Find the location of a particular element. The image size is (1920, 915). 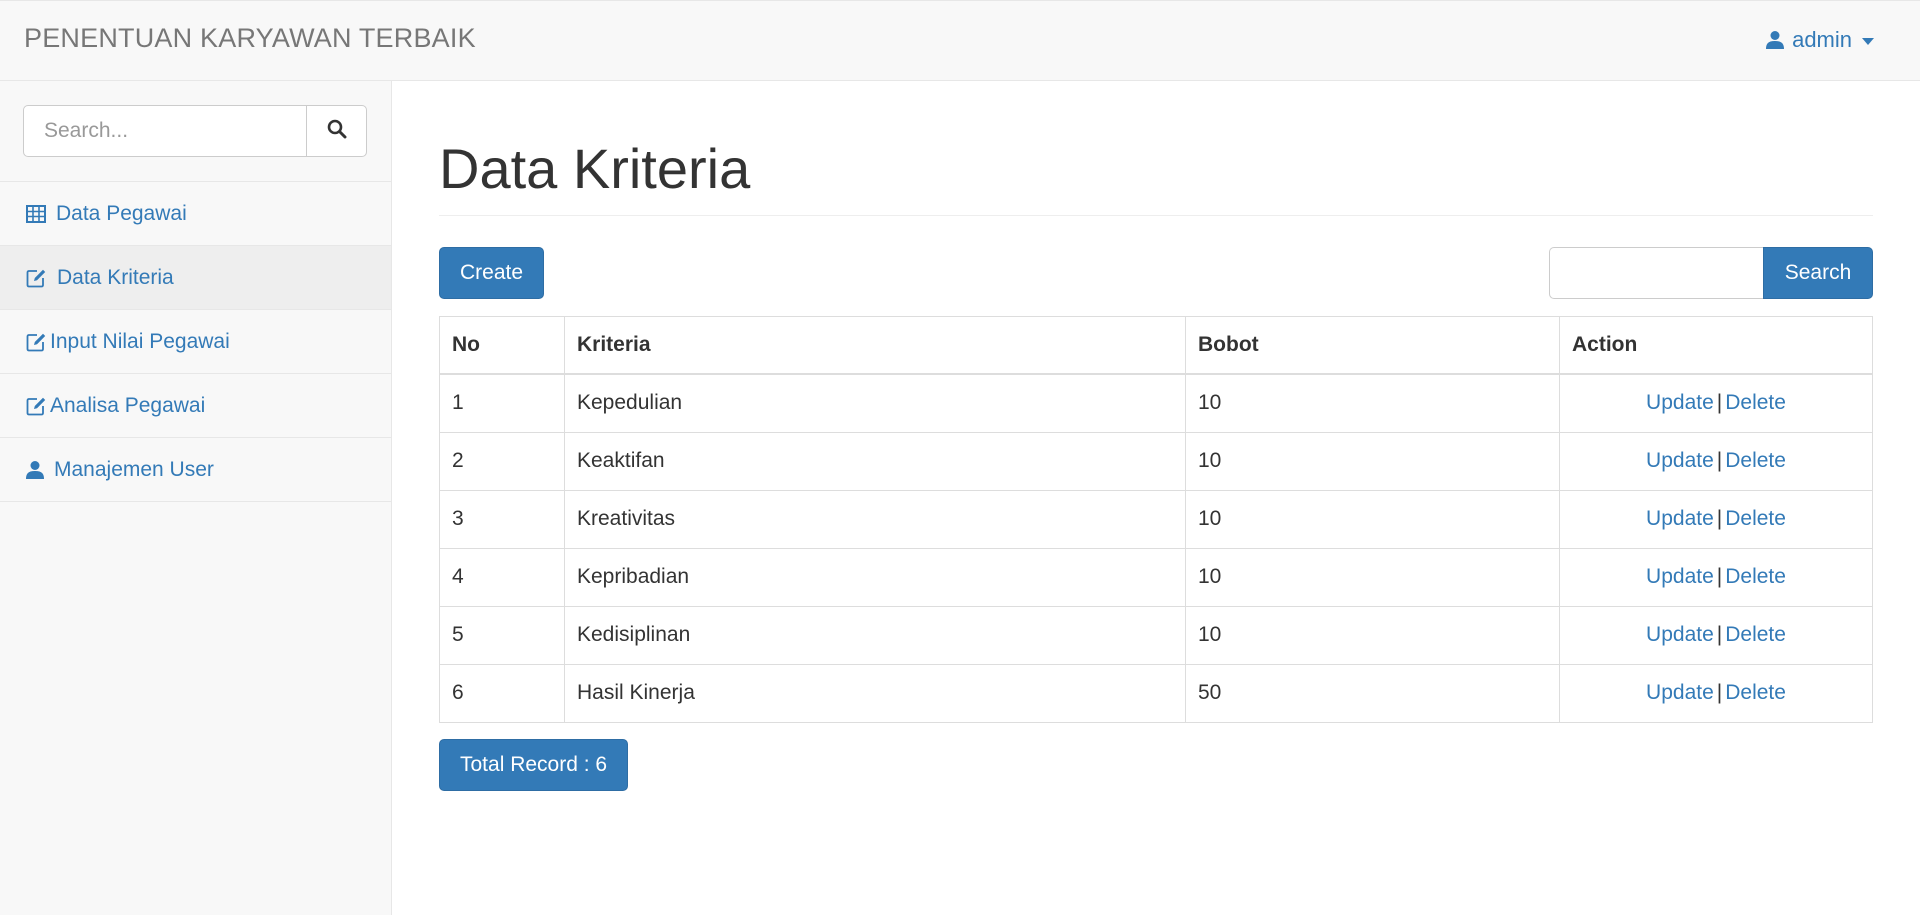

table-search-group: Search is located at coordinates (1711, 272).